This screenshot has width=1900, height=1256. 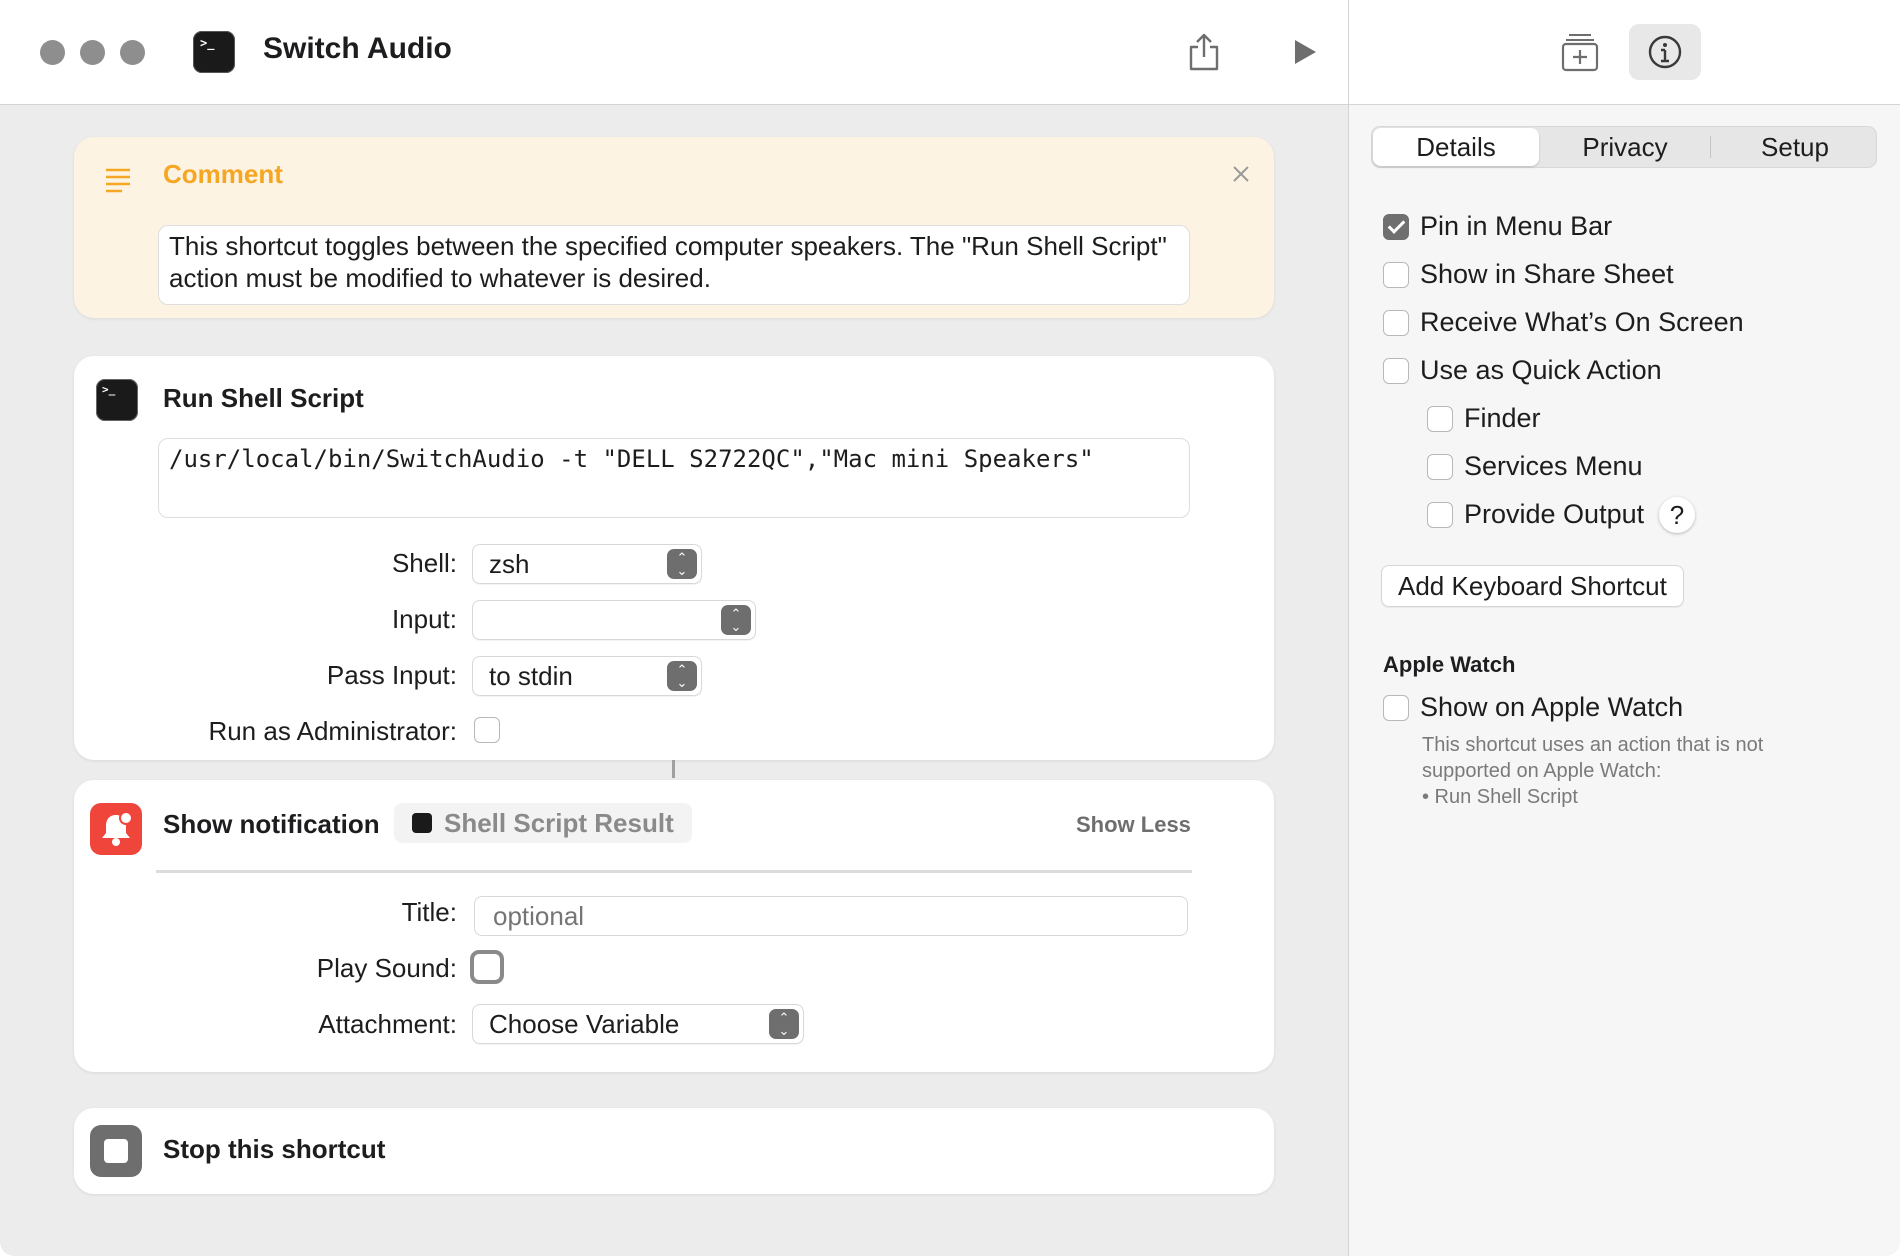 What do you see at coordinates (1795, 147) in the screenshot?
I see `tab-setup: Setup` at bounding box center [1795, 147].